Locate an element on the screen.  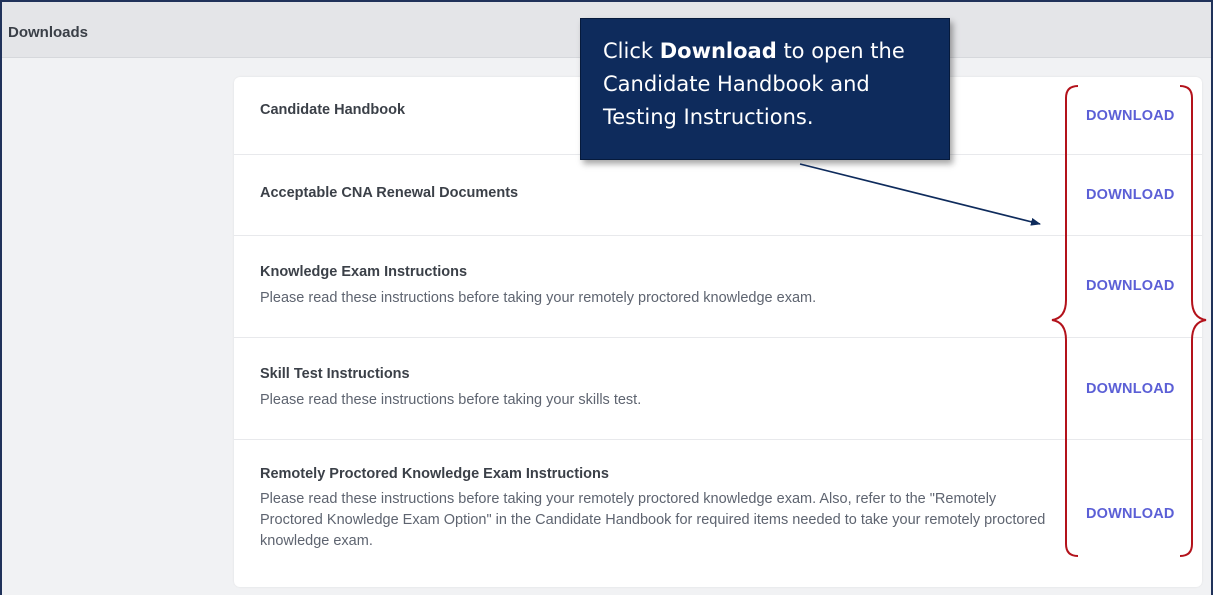
row-title: Acceptable CNA Renewal Documents is located at coordinates (389, 193).